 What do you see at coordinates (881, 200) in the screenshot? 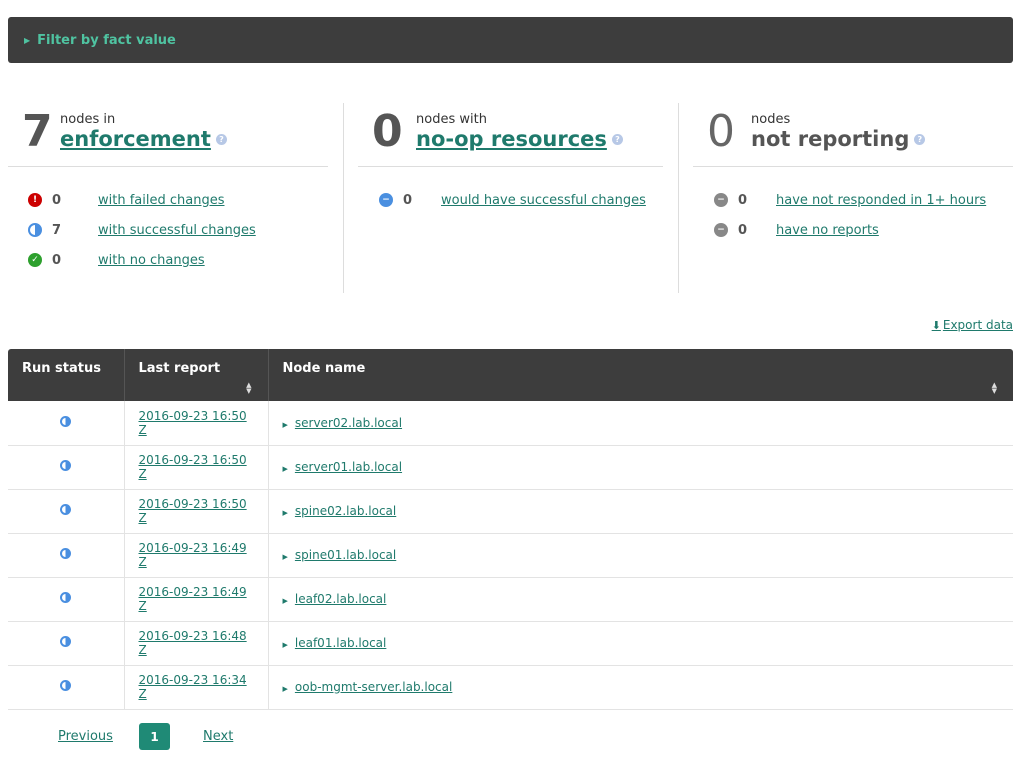
I see `not-responded-link: have not responded in 1+ hours` at bounding box center [881, 200].